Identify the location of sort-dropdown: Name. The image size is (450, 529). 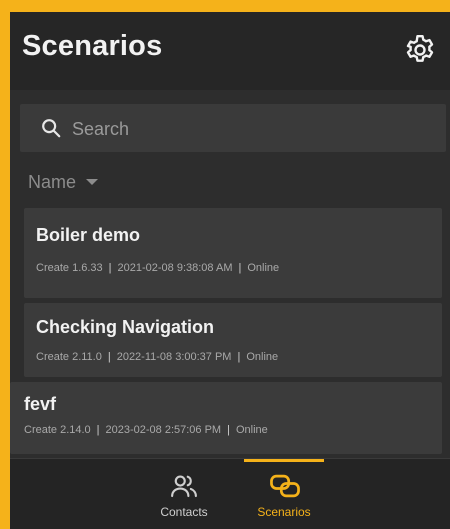
(63, 182).